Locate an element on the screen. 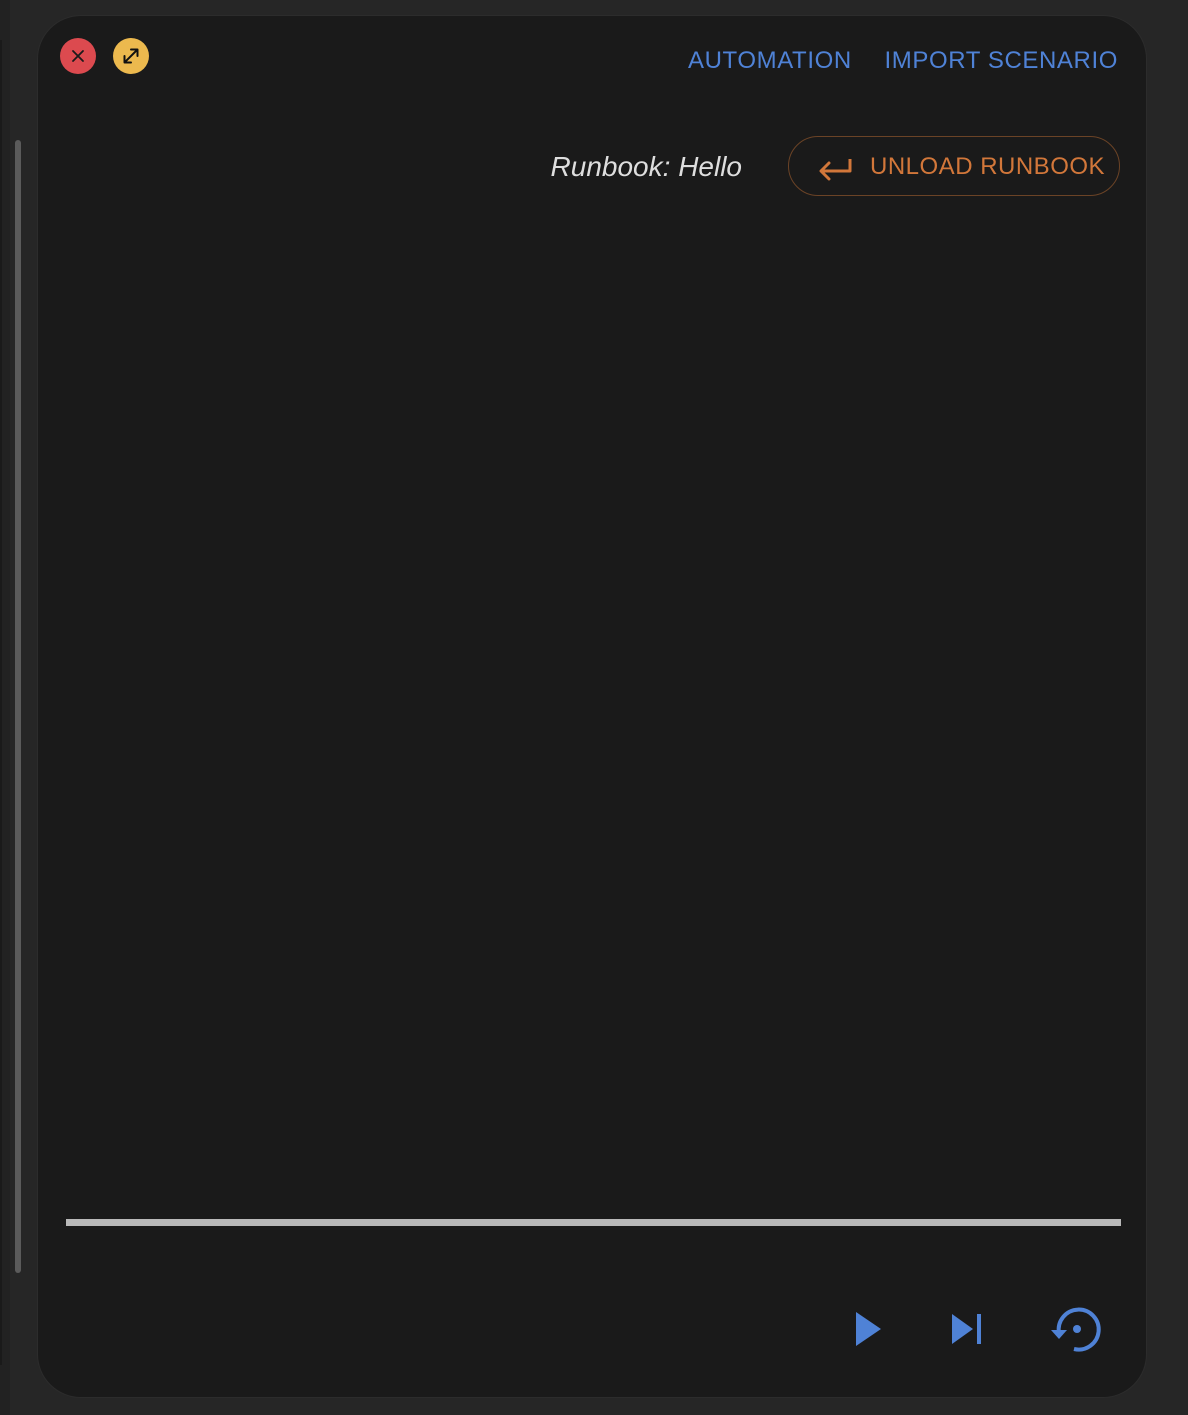  background-edge is located at coordinates (5, 707).